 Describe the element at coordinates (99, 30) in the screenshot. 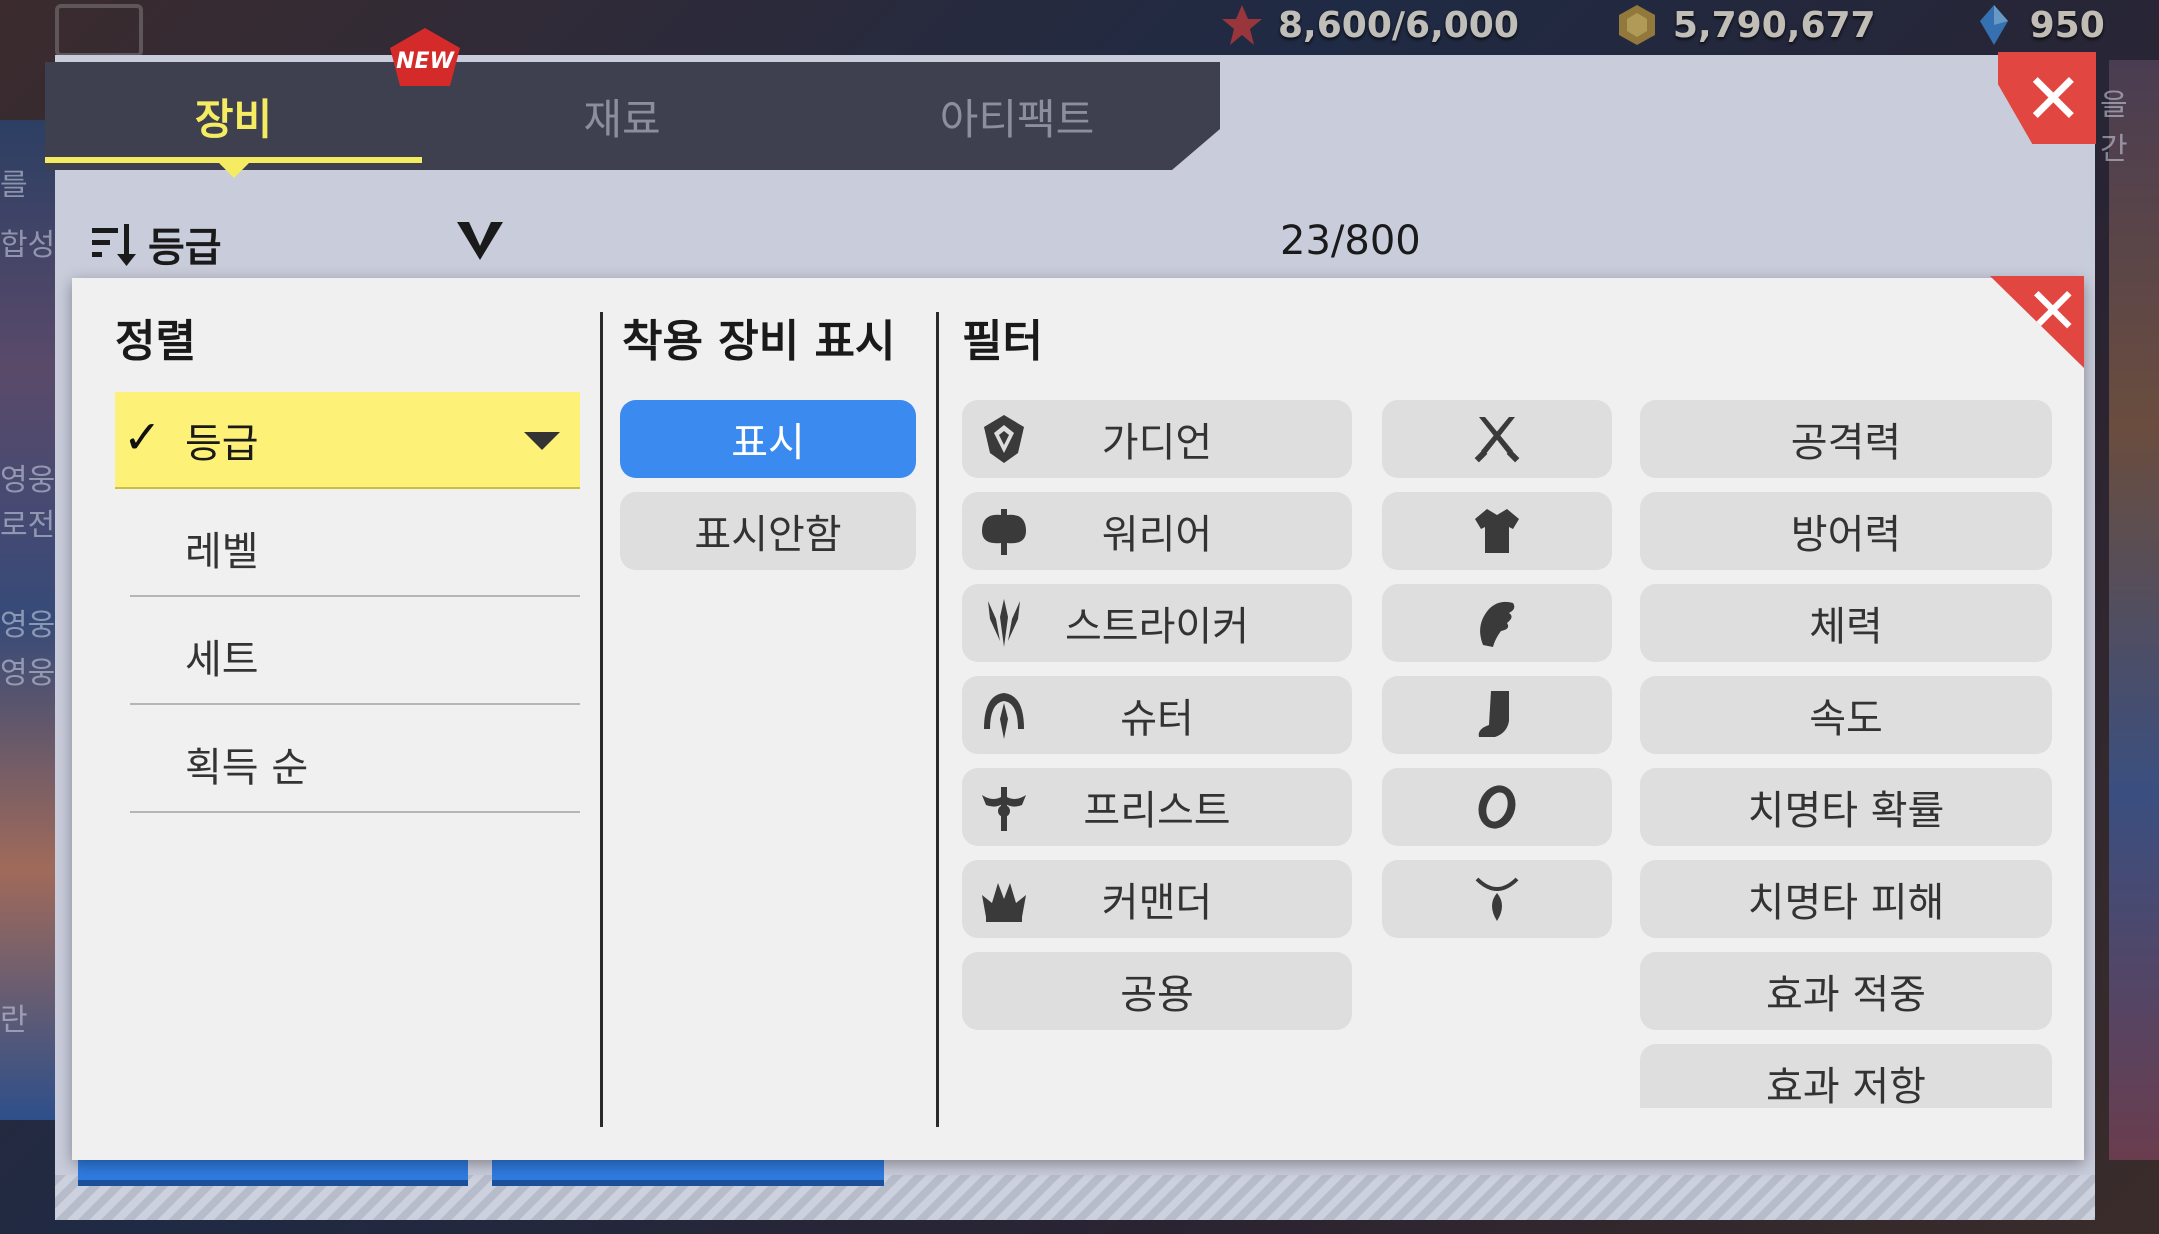

I see `quest-icon` at that location.